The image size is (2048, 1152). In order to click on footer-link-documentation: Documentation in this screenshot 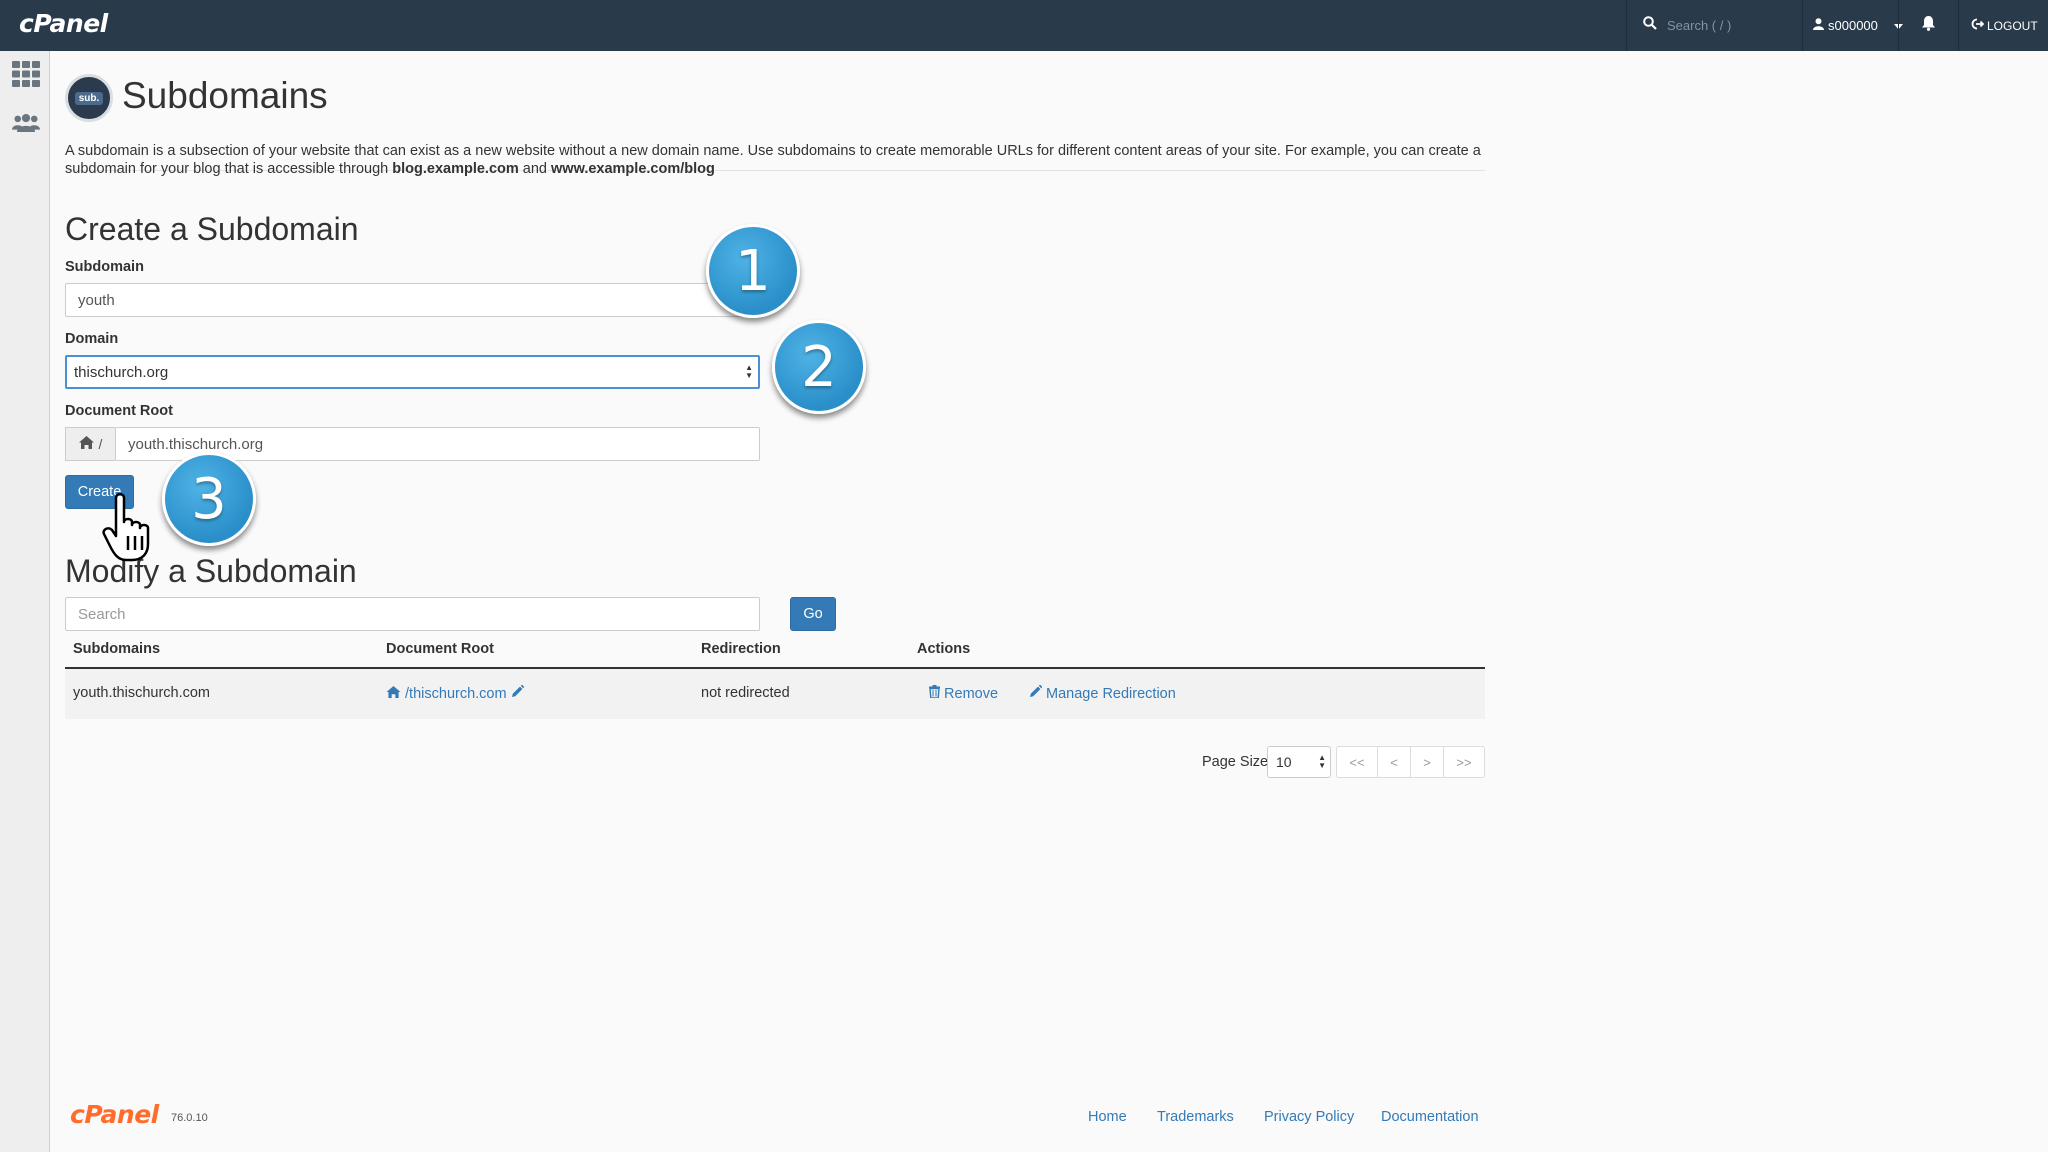, I will do `click(1430, 1117)`.